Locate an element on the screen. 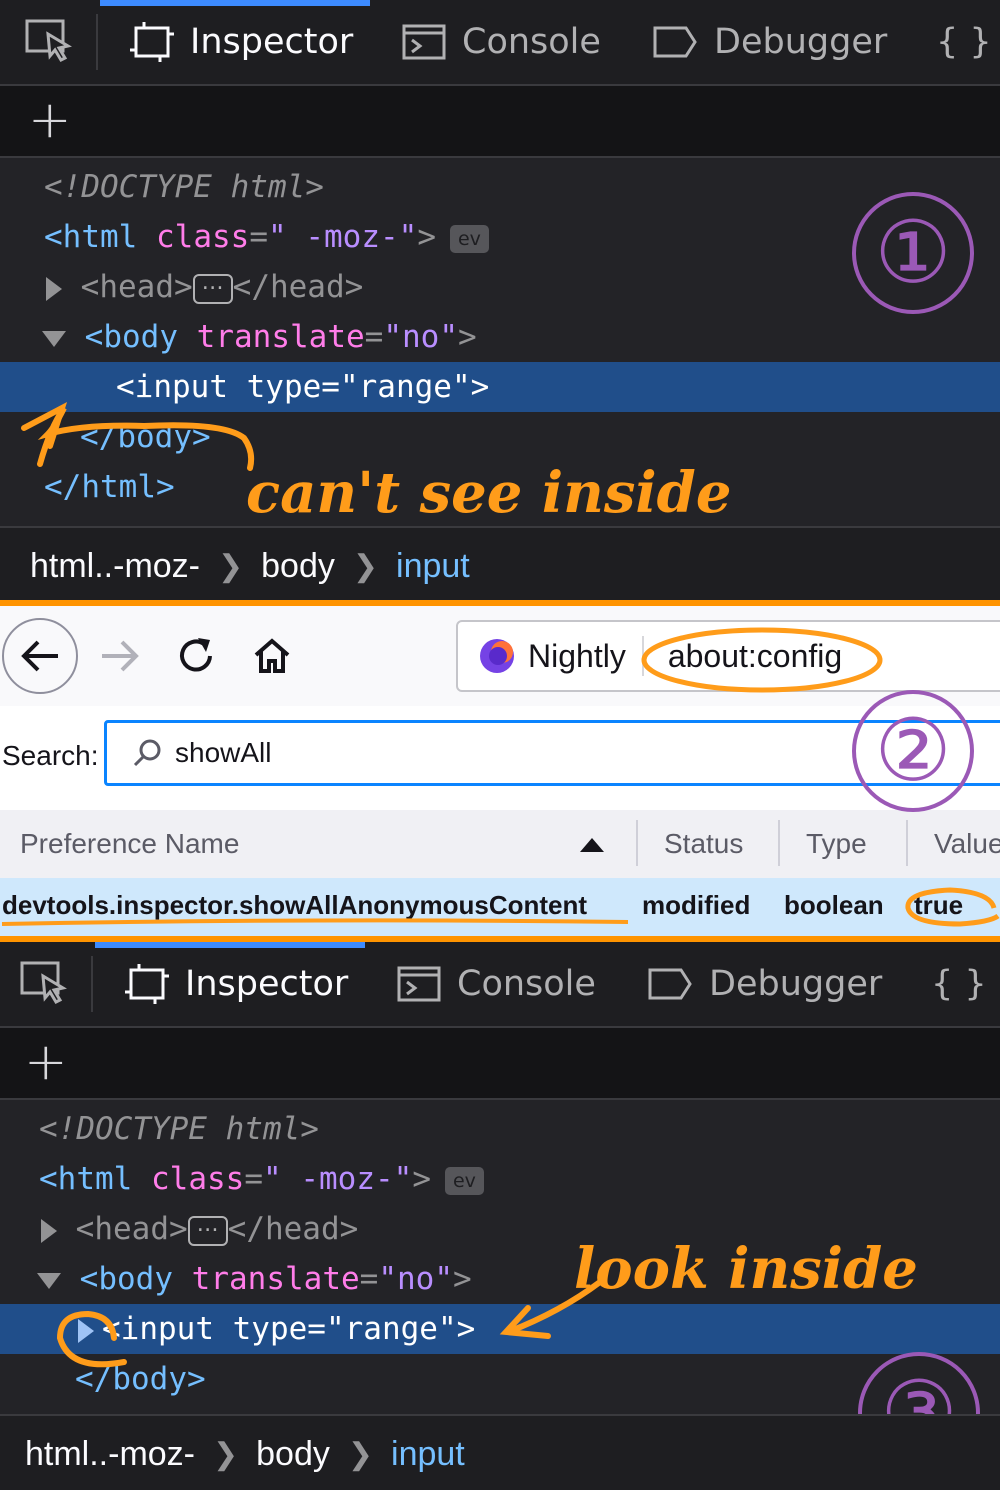 This screenshot has height=1490, width=1000. element-picker-icon is located at coordinates (49, 43).